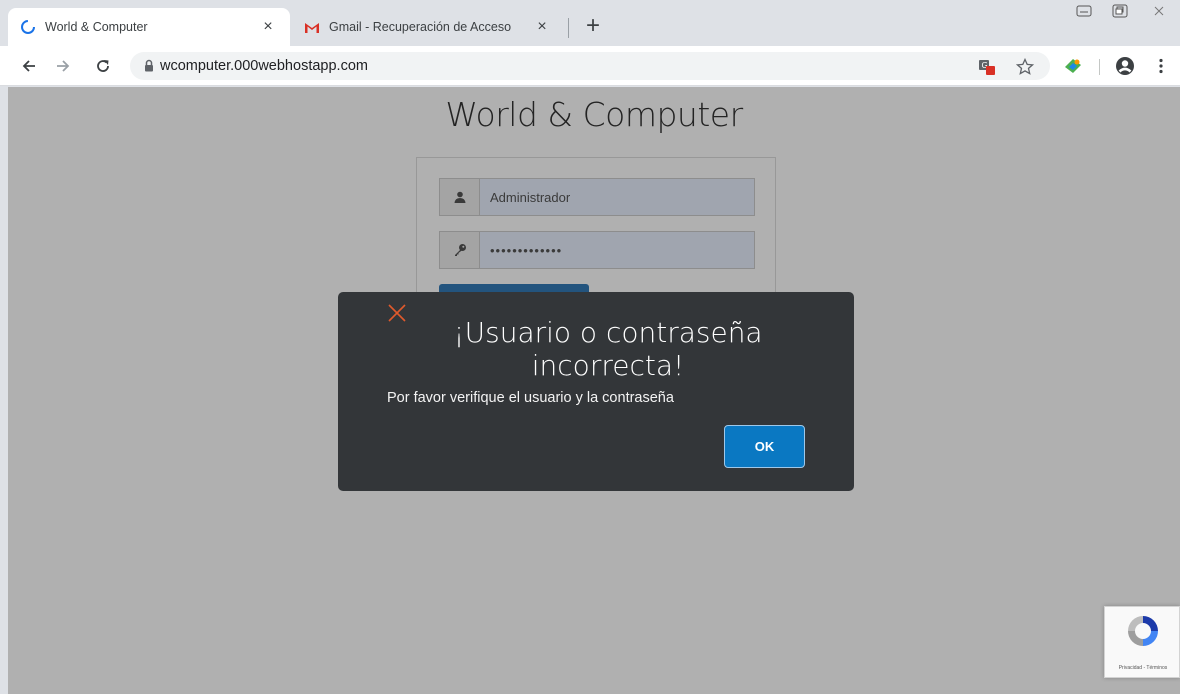  I want to click on tab-gmail: Gmail - Recuperación de Acceso ×, so click(428, 27).